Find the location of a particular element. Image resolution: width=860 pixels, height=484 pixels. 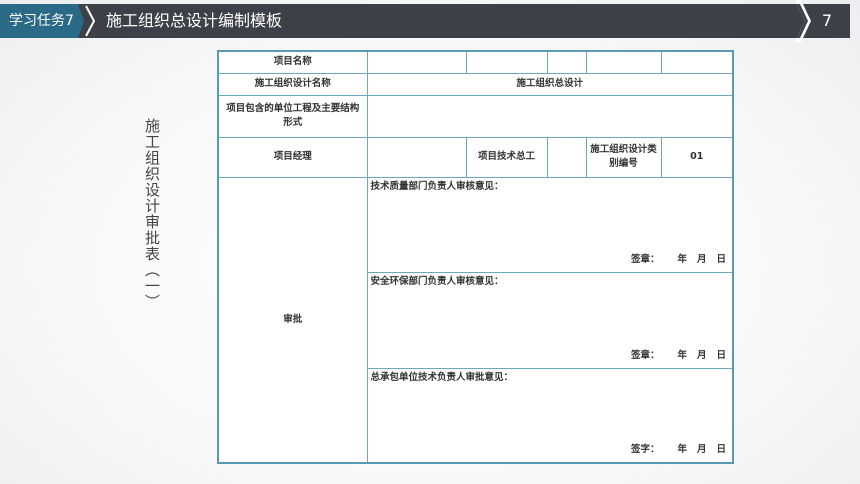

approval-section-contractor: 总承包单位技术负责人审批意见： 签字： 年月日 is located at coordinates (550, 415).